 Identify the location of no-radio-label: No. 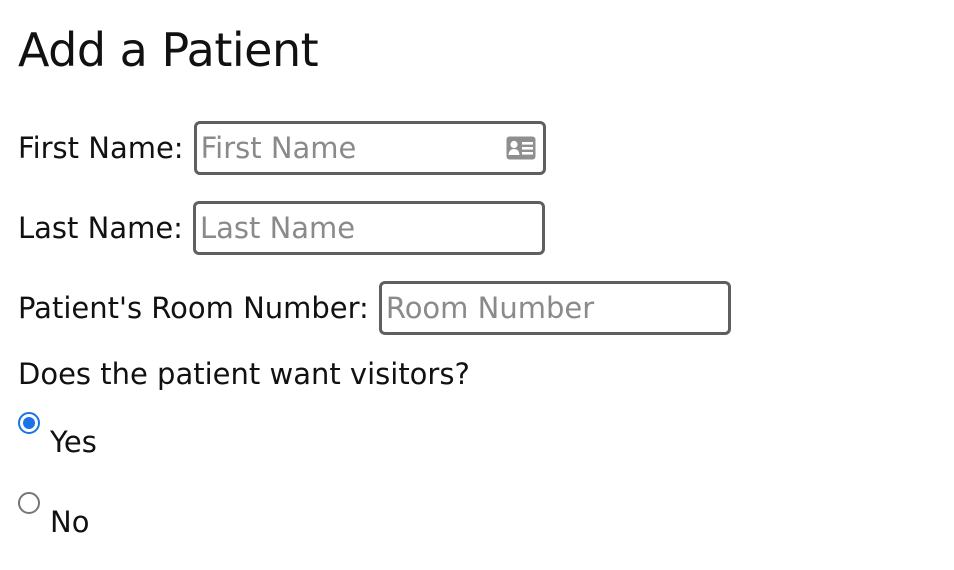
(69, 522).